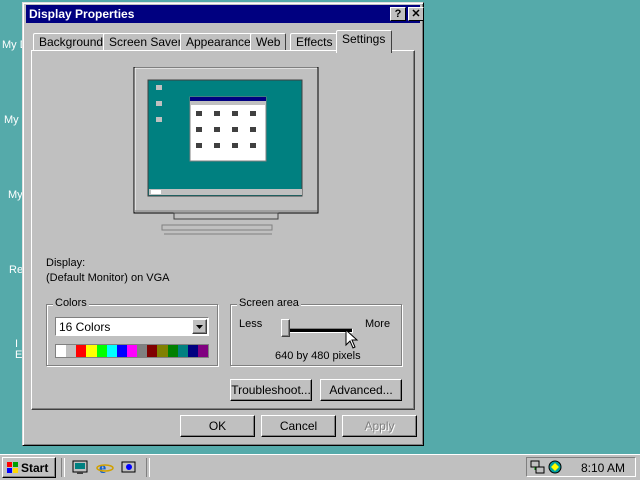 The height and width of the screenshot is (480, 640). Describe the element at coordinates (218, 42) in the screenshot. I see `tab-appearance: Appearance` at that location.